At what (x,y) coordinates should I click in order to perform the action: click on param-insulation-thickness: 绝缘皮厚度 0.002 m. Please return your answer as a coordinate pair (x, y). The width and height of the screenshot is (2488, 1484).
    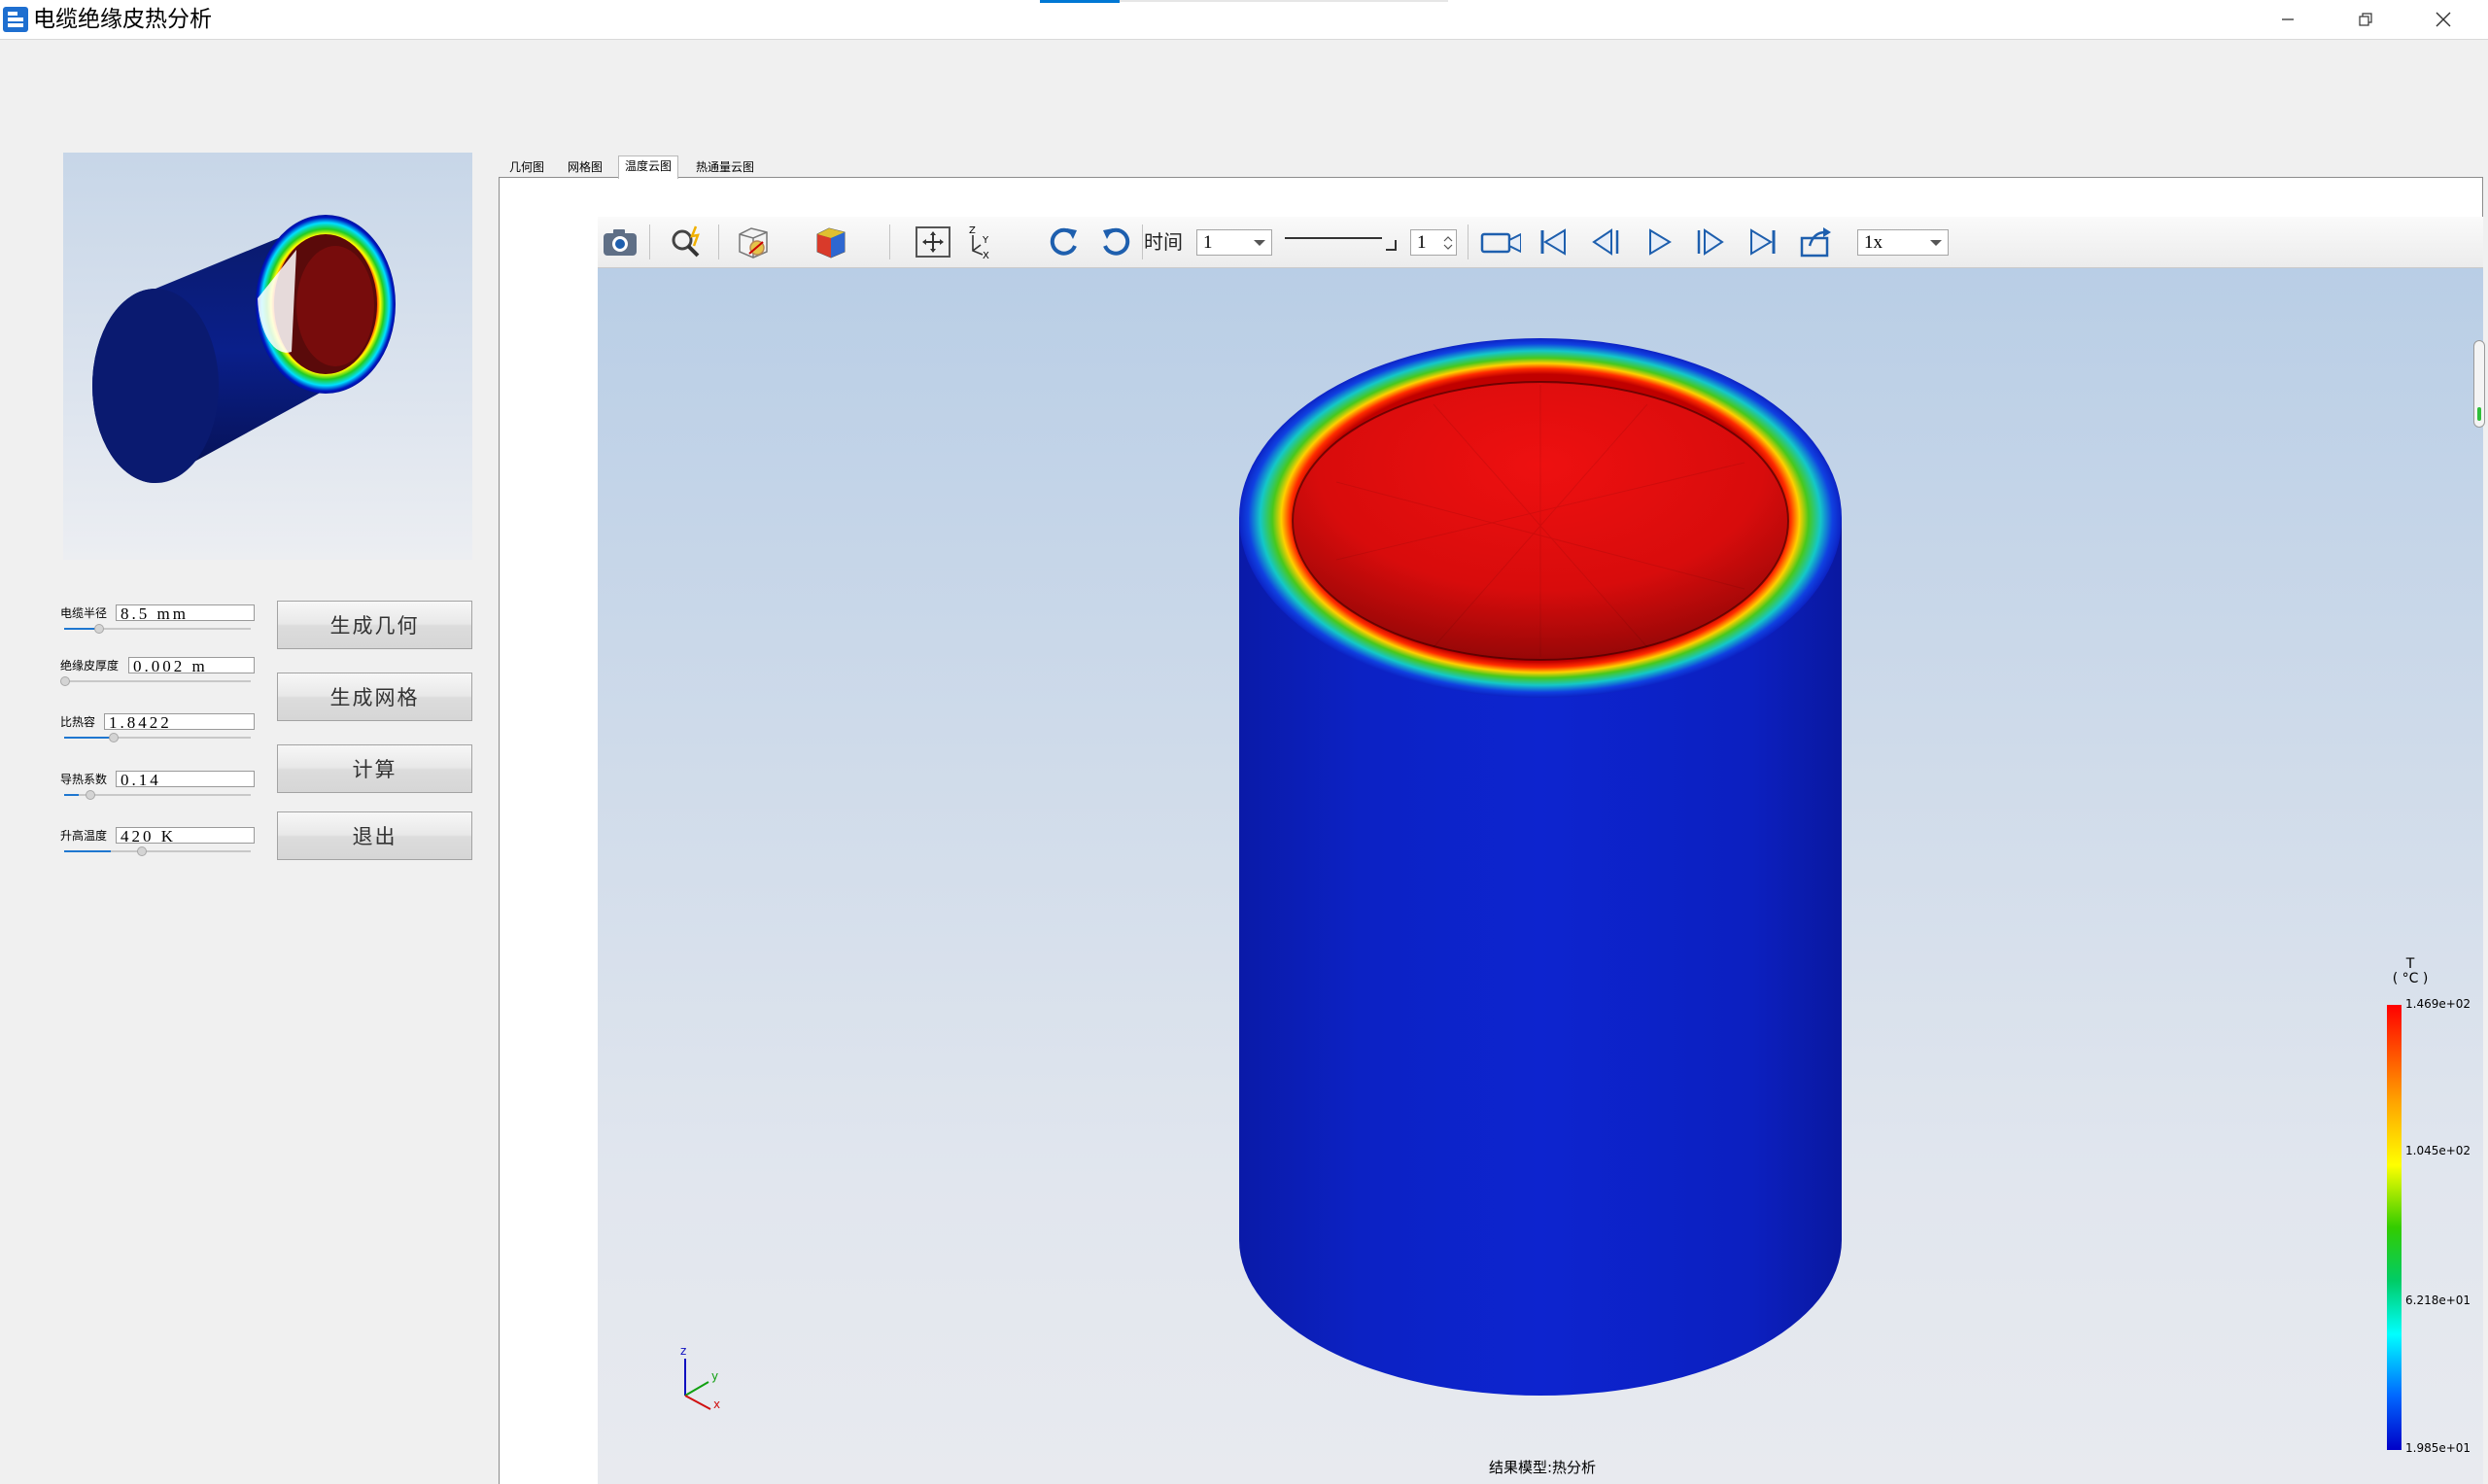
    Looking at the image, I should click on (159, 681).